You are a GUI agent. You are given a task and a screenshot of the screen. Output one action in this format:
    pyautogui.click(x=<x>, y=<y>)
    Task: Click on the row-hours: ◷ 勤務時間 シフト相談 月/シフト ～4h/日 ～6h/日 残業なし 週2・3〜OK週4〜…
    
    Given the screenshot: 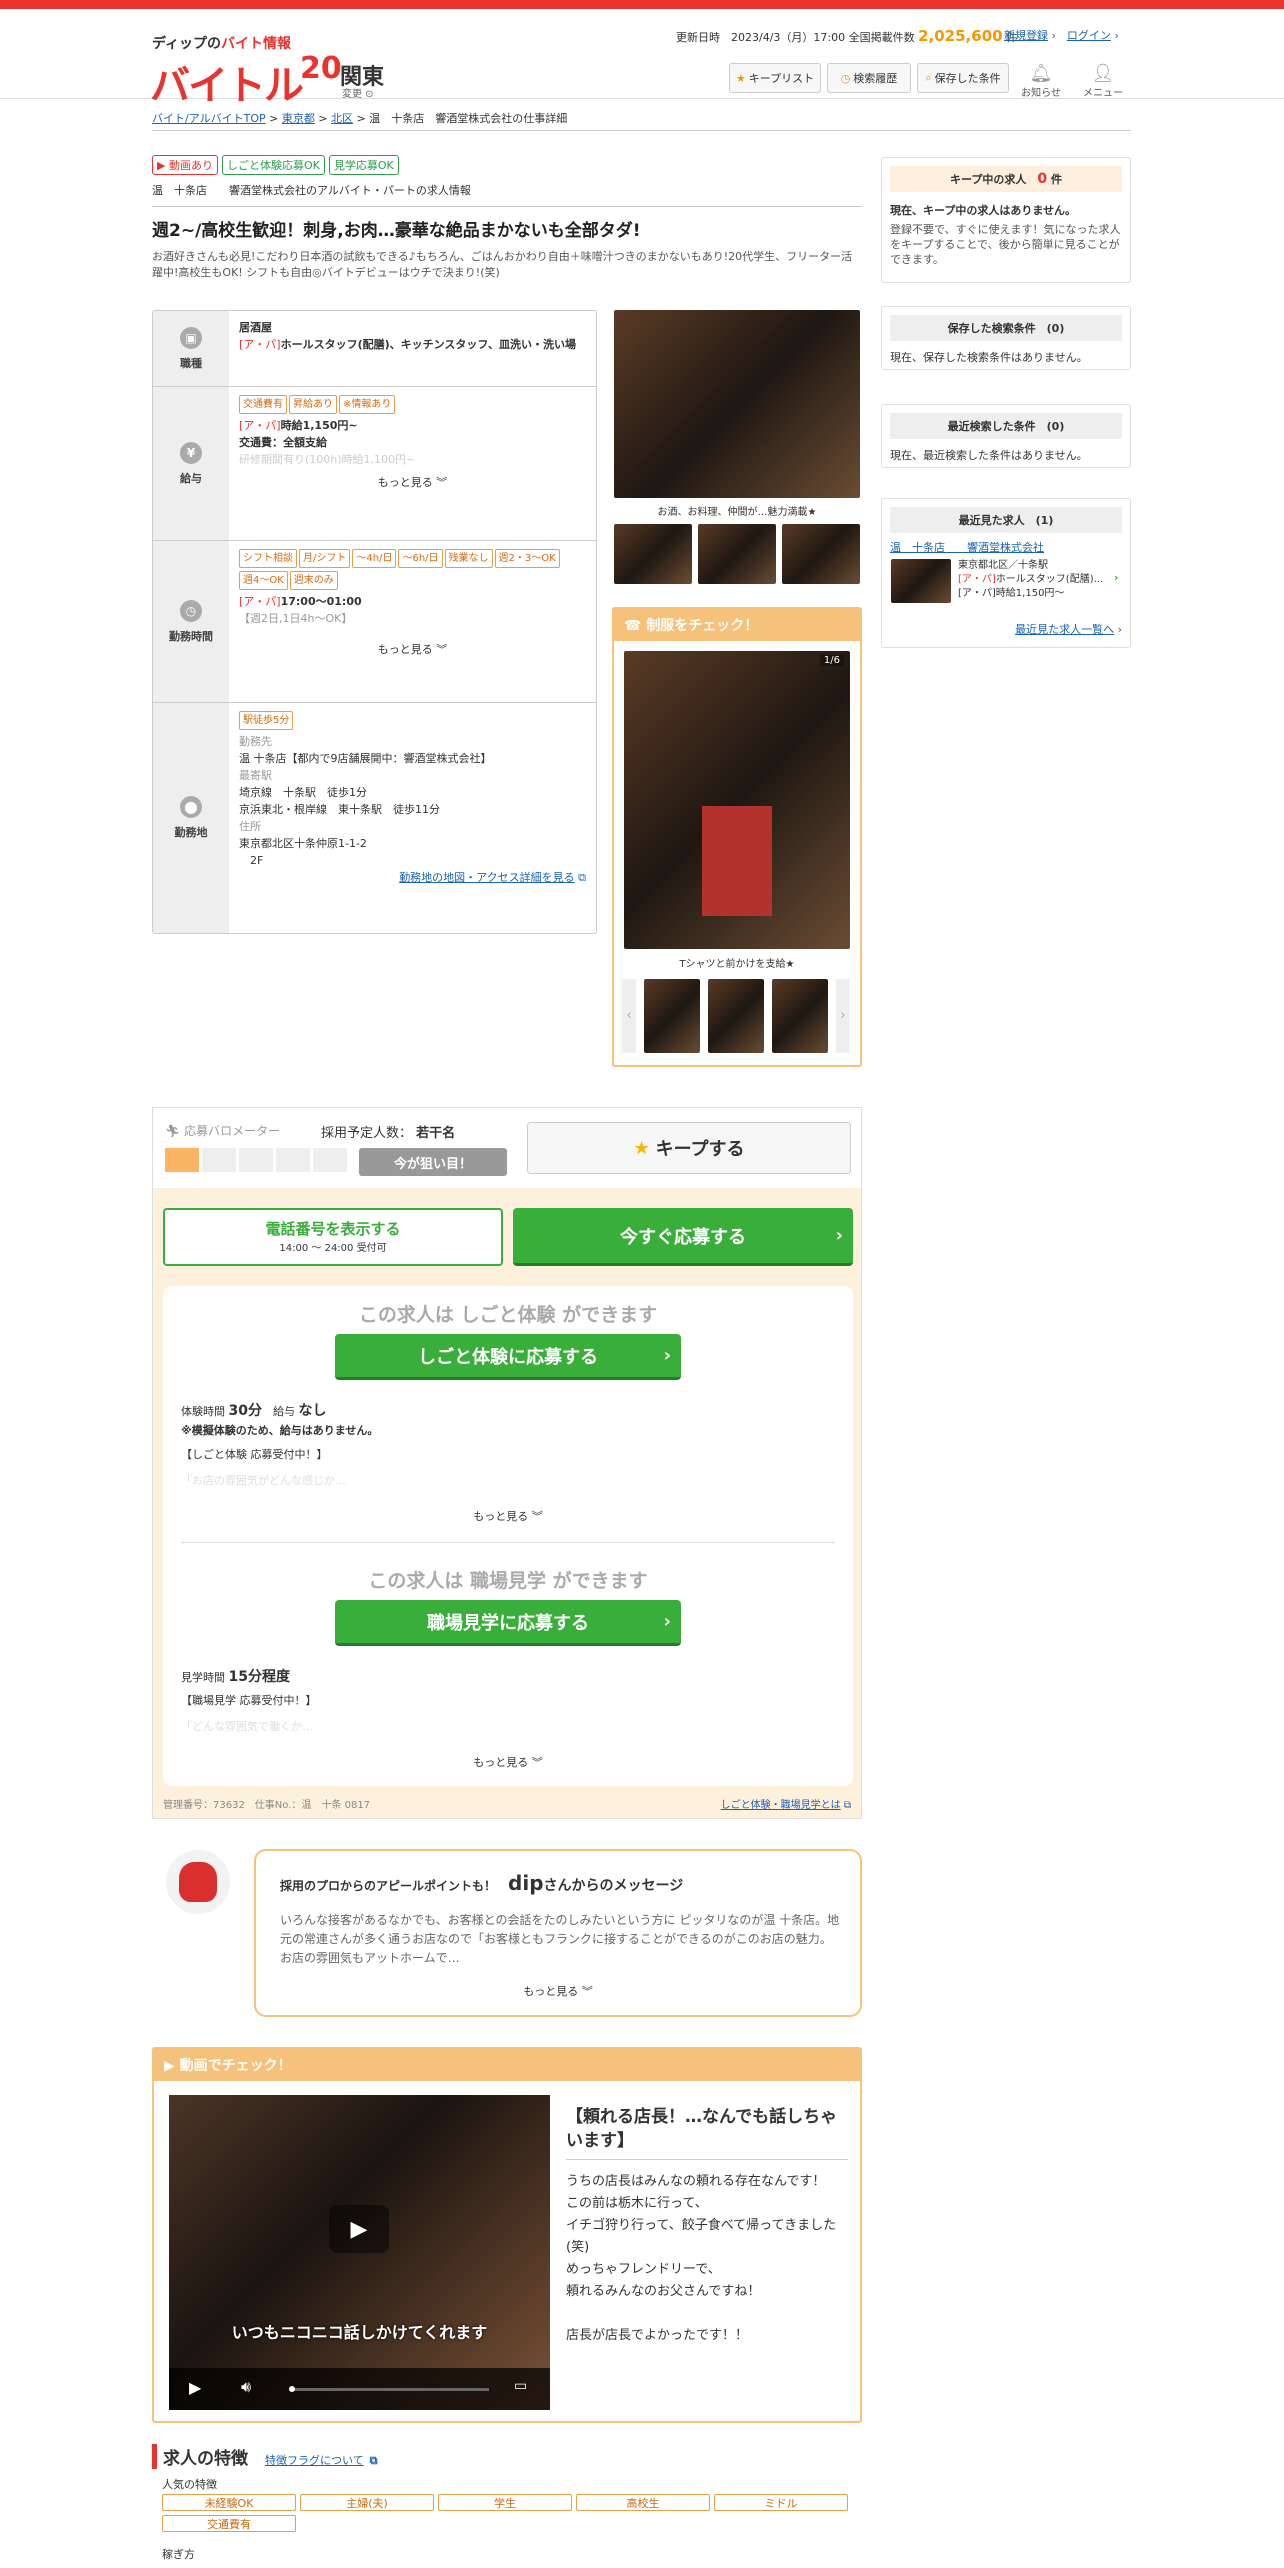 What is the action you would take?
    pyautogui.click(x=374, y=622)
    